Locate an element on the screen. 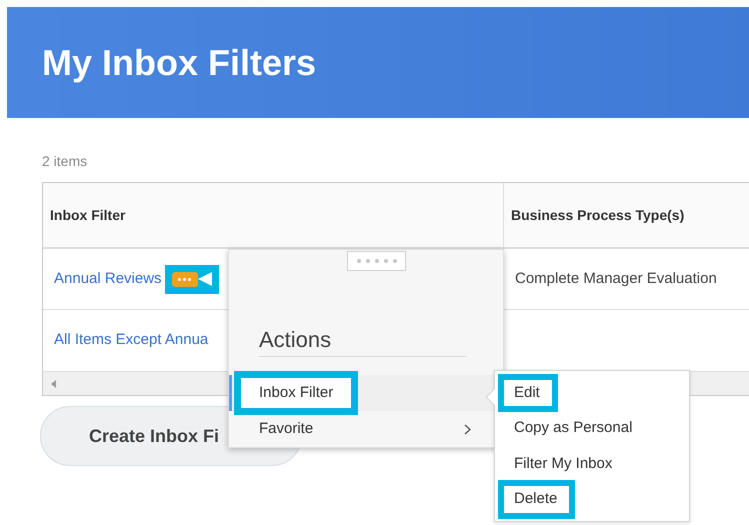 The width and height of the screenshot is (749, 525). scroll-left-icon is located at coordinates (53, 384).